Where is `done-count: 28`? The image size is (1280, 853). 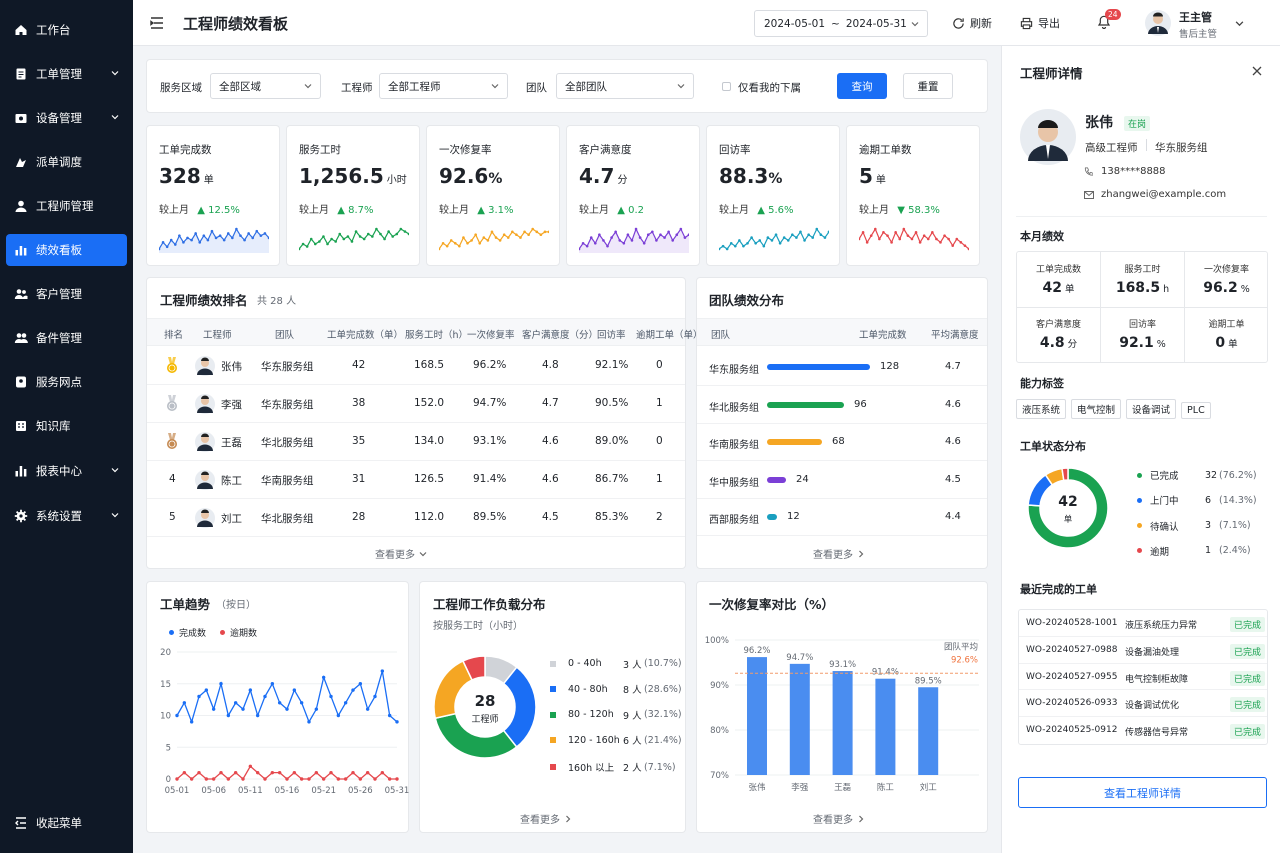 done-count: 28 is located at coordinates (359, 517).